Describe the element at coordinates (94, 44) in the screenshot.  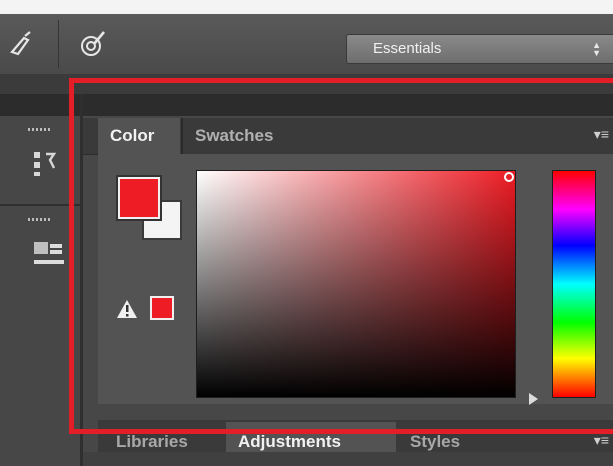
I see `pen-pressure-icon` at that location.